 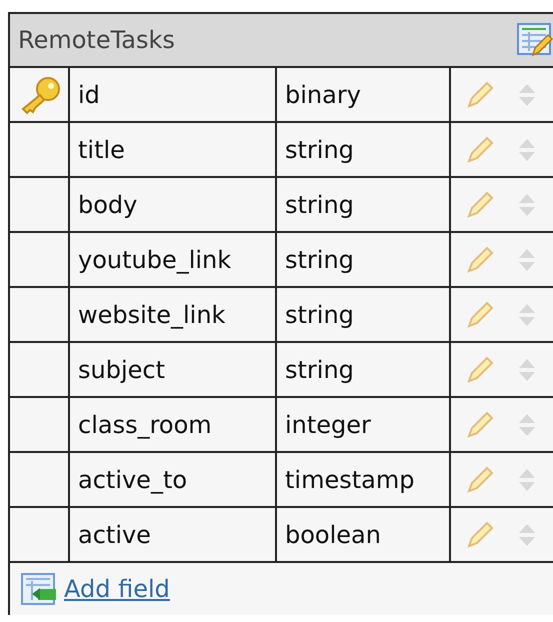 What do you see at coordinates (349, 480) in the screenshot?
I see `field-type: timestamp` at bounding box center [349, 480].